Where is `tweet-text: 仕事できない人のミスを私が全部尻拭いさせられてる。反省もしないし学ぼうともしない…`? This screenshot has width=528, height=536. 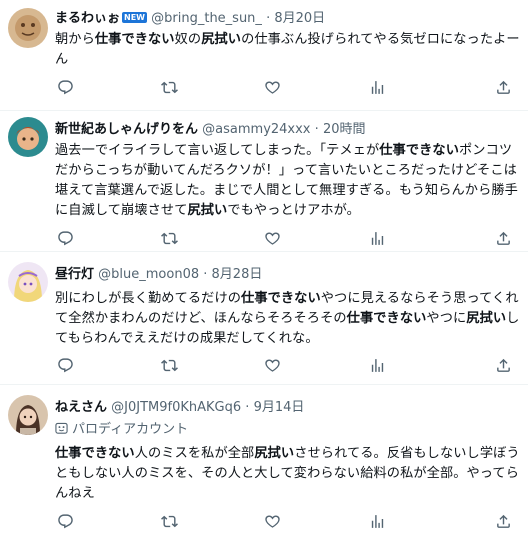 tweet-text: 仕事できない人のミスを私が全部尻拭いさせられてる。反省もしないし学ぼうともしない… is located at coordinates (287, 474).